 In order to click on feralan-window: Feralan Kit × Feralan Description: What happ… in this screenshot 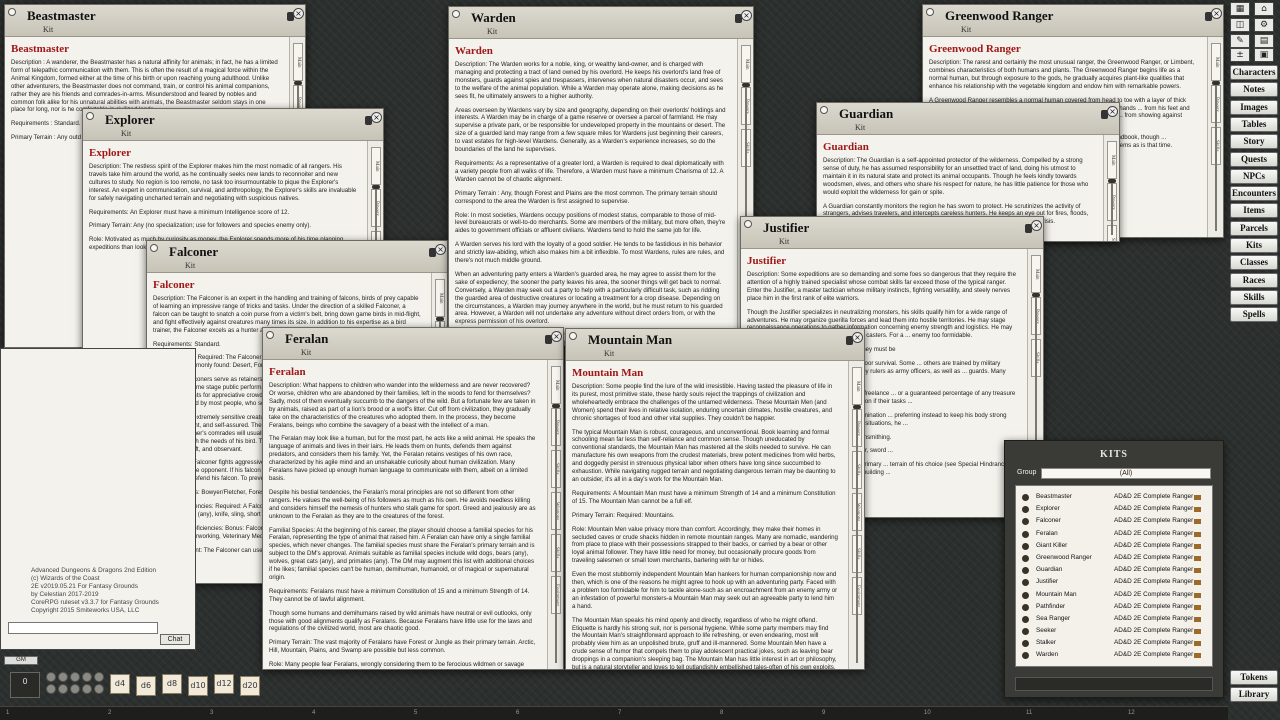, I will do `click(413, 498)`.